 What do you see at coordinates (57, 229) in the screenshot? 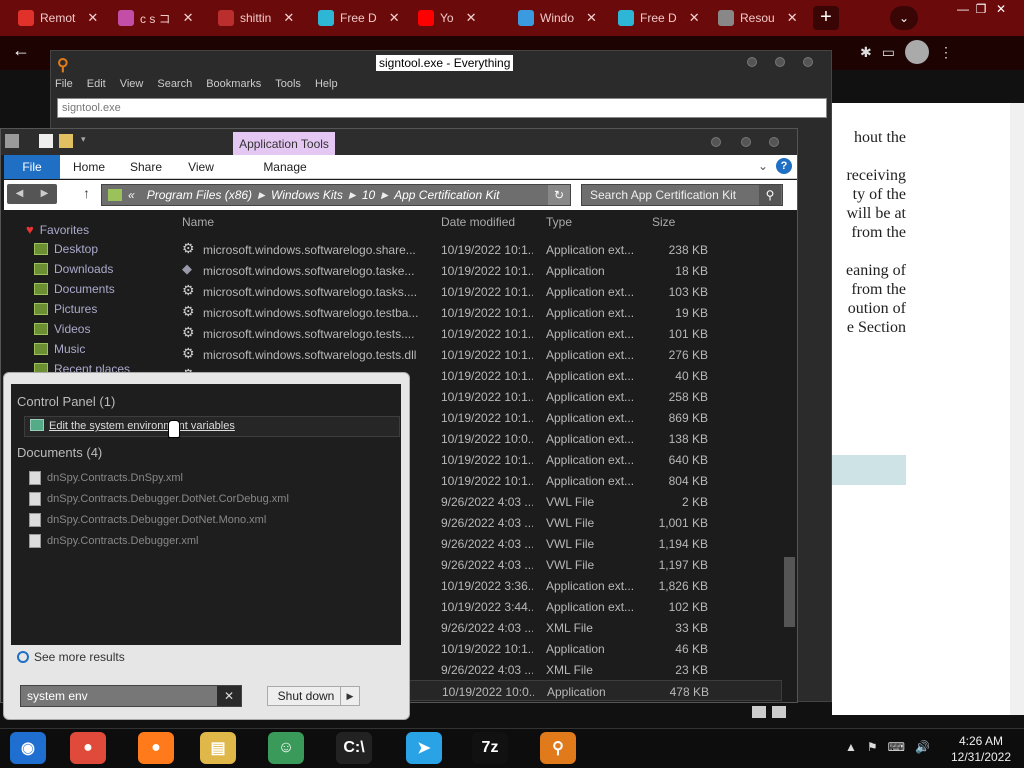
I see `nav-item-favorites: ♥ Favorites` at bounding box center [57, 229].